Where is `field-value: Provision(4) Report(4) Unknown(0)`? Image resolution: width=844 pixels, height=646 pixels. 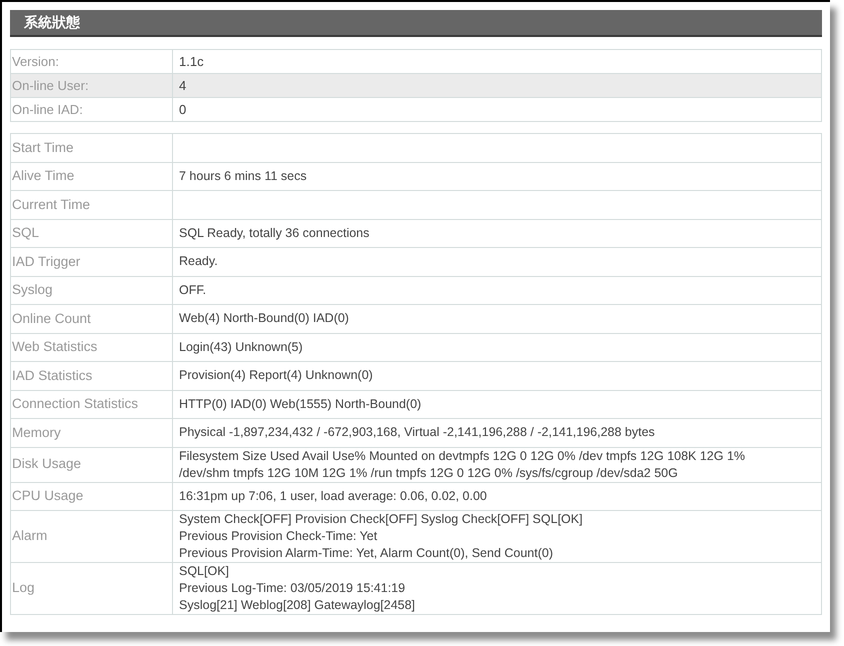
field-value: Provision(4) Report(4) Unknown(0) is located at coordinates (497, 376).